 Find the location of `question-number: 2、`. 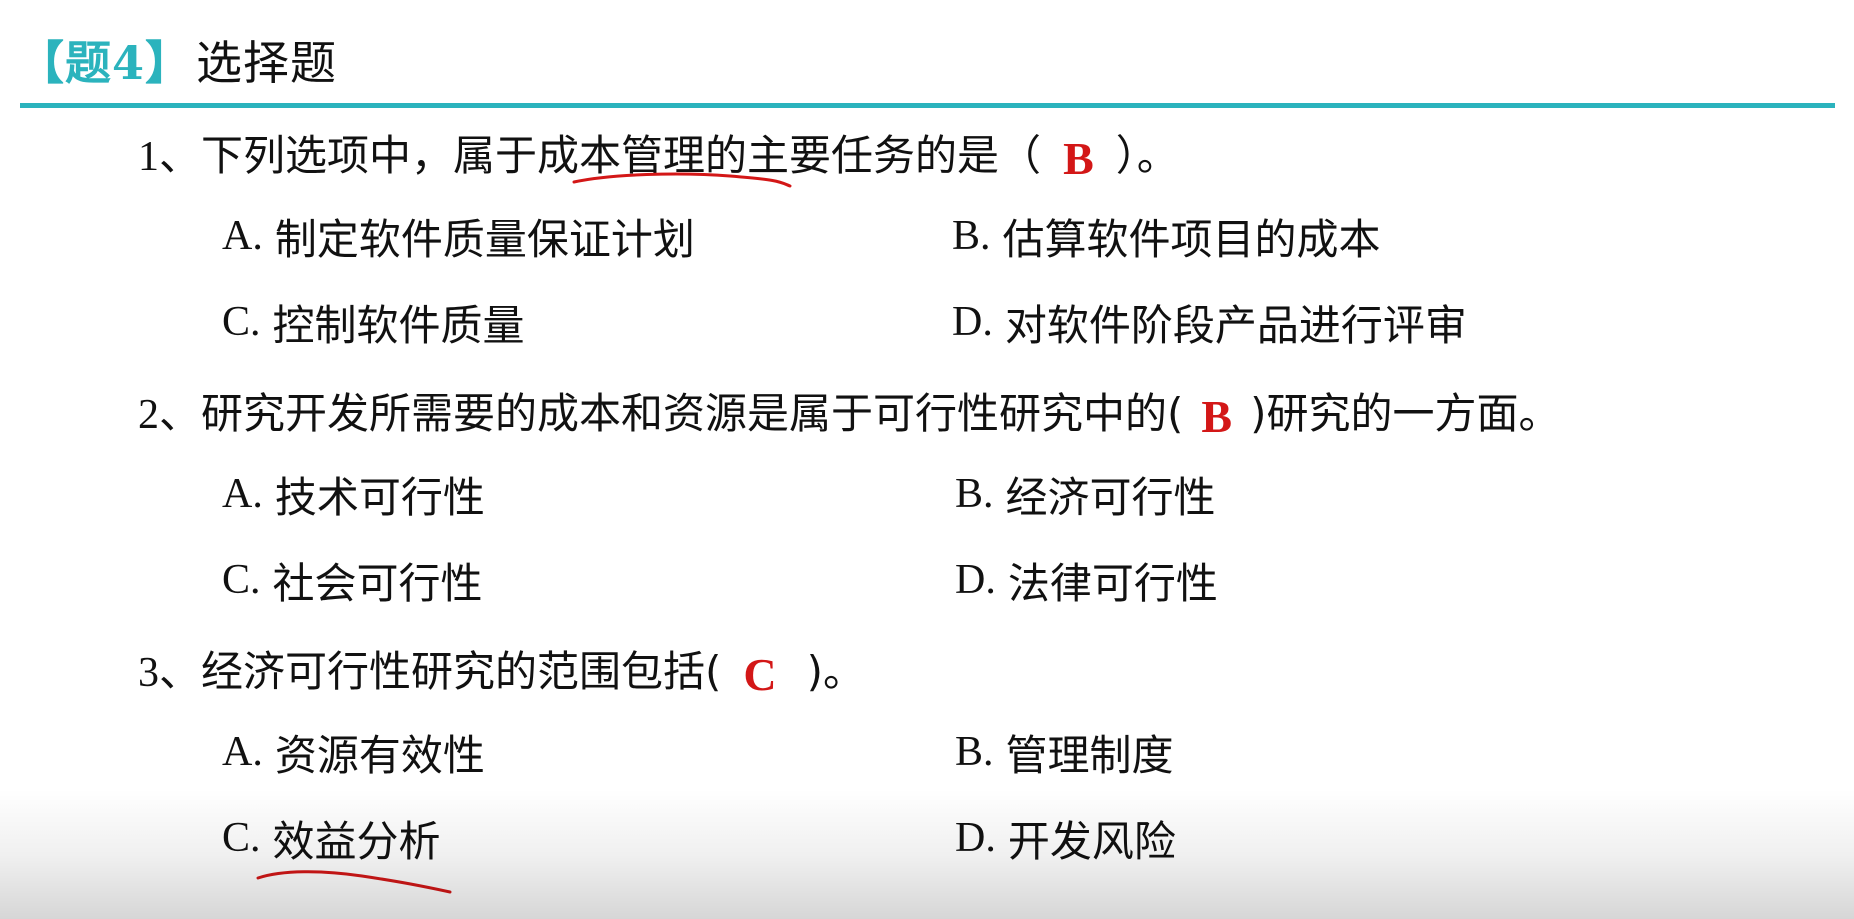

question-number: 2、 is located at coordinates (170, 414).